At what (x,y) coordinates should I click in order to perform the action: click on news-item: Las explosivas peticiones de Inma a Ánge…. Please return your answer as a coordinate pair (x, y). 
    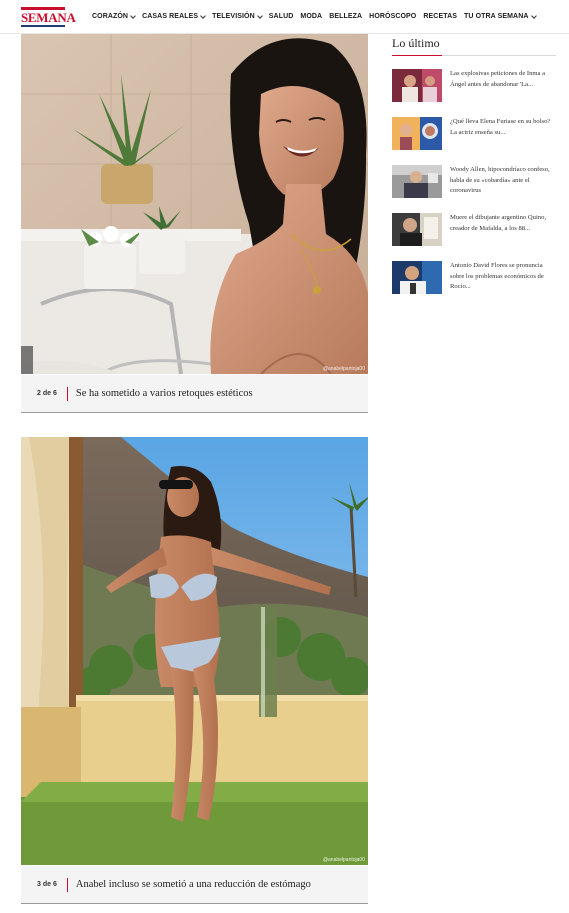
    Looking at the image, I should click on (474, 86).